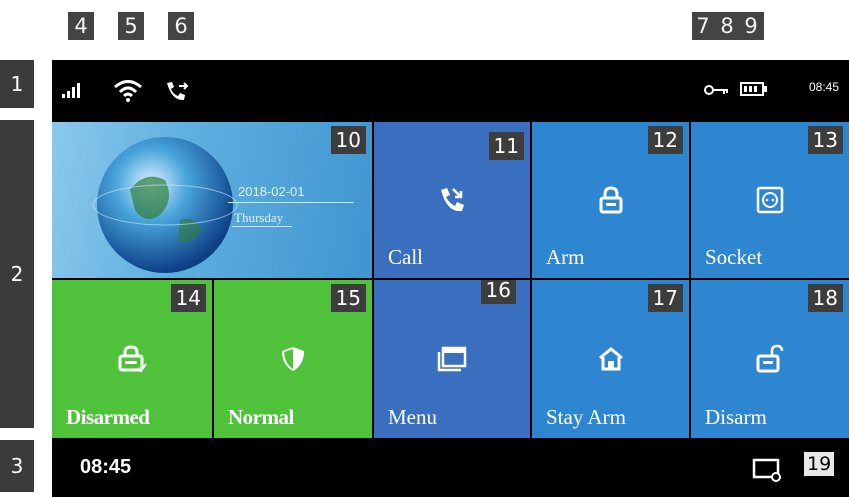 The width and height of the screenshot is (849, 497). What do you see at coordinates (17, 274) in the screenshot?
I see `section-marker-main: 2` at bounding box center [17, 274].